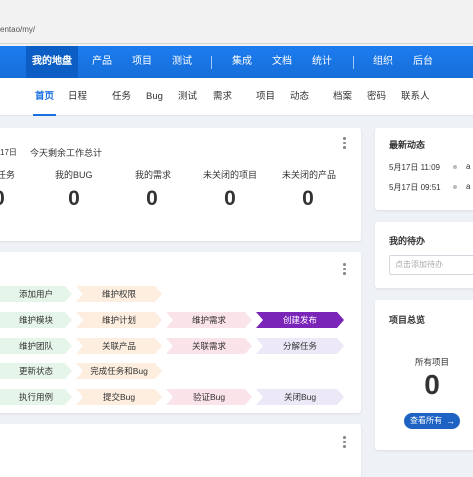 This screenshot has height=477, width=473. Describe the element at coordinates (66, 153) in the screenshot. I see `overview-title: 今天剩余工作总计` at that location.